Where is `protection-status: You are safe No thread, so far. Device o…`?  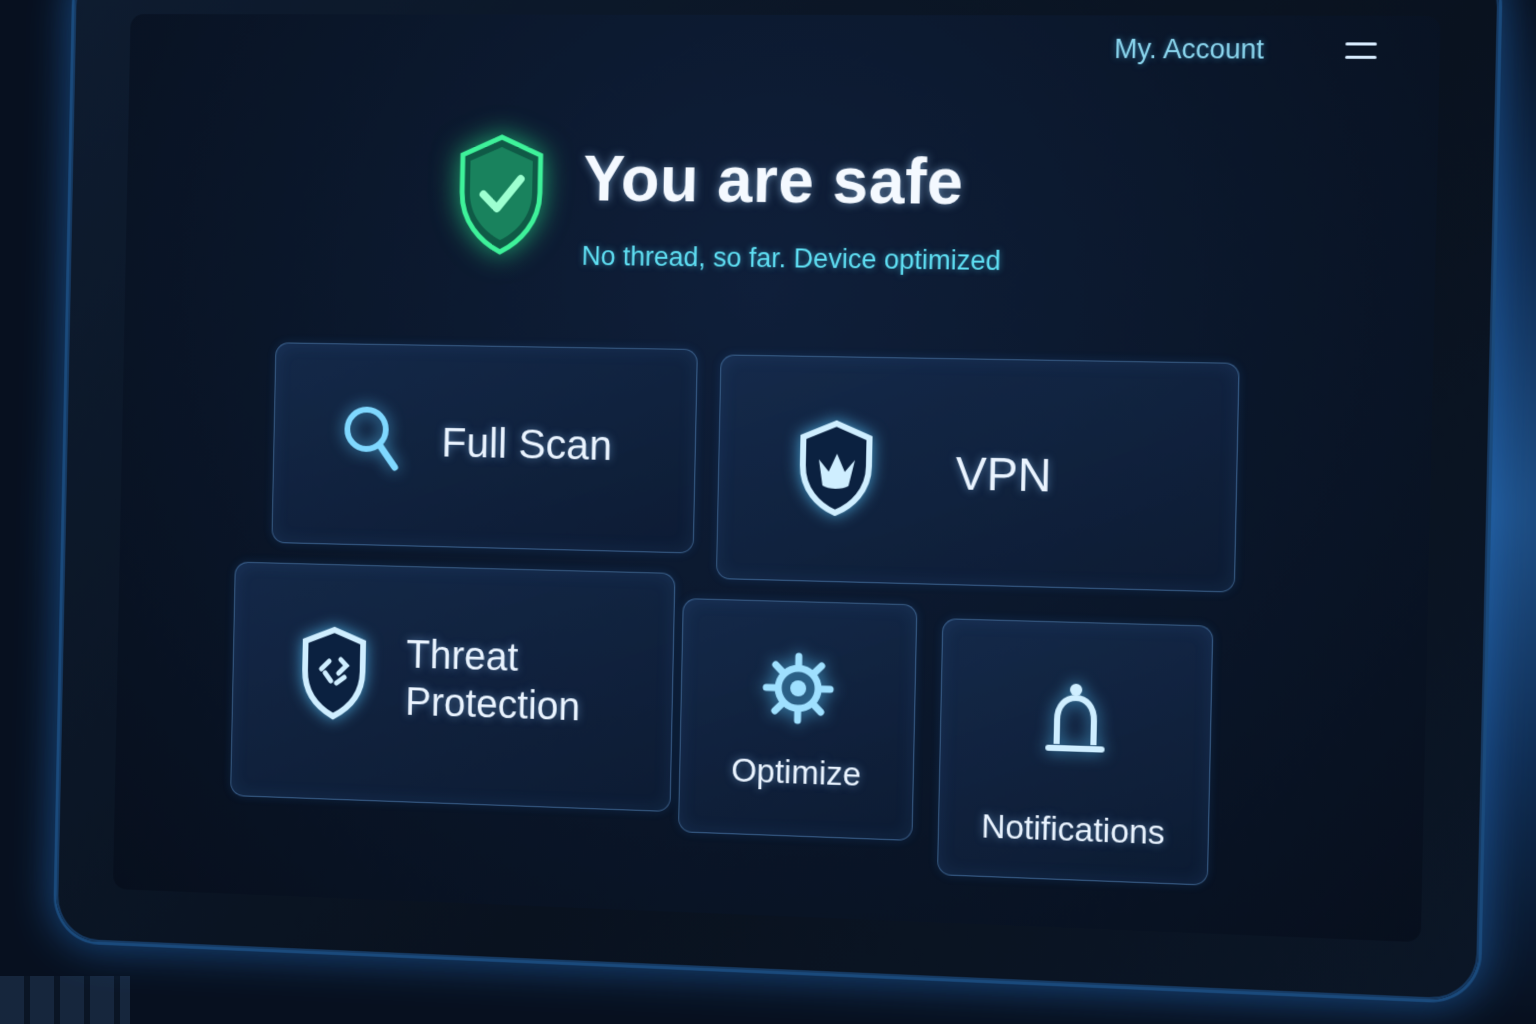 protection-status: You are safe No thread, so far. Device o… is located at coordinates (729, 205).